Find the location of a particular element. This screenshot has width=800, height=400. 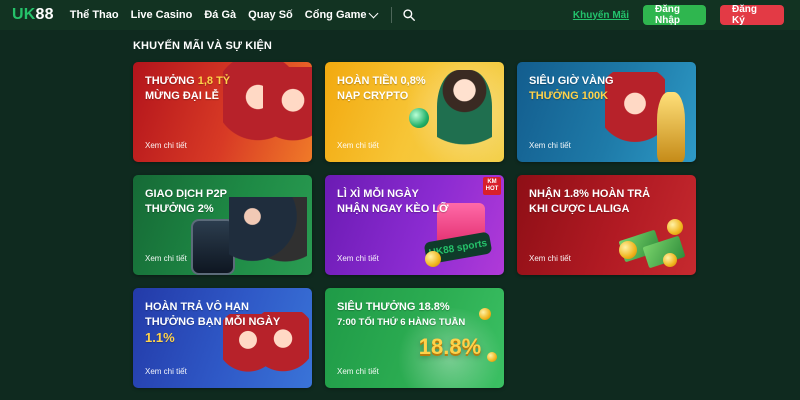

nav-item-cong-game: Cổng Game is located at coordinates (341, 14).